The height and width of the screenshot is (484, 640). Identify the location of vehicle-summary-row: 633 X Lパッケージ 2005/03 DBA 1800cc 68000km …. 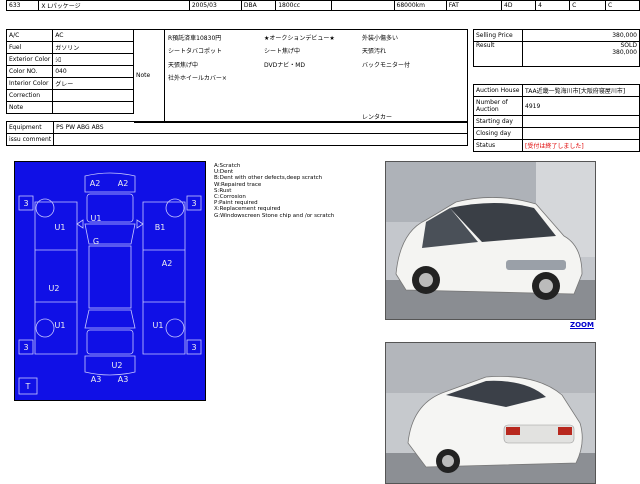
(322, 5).